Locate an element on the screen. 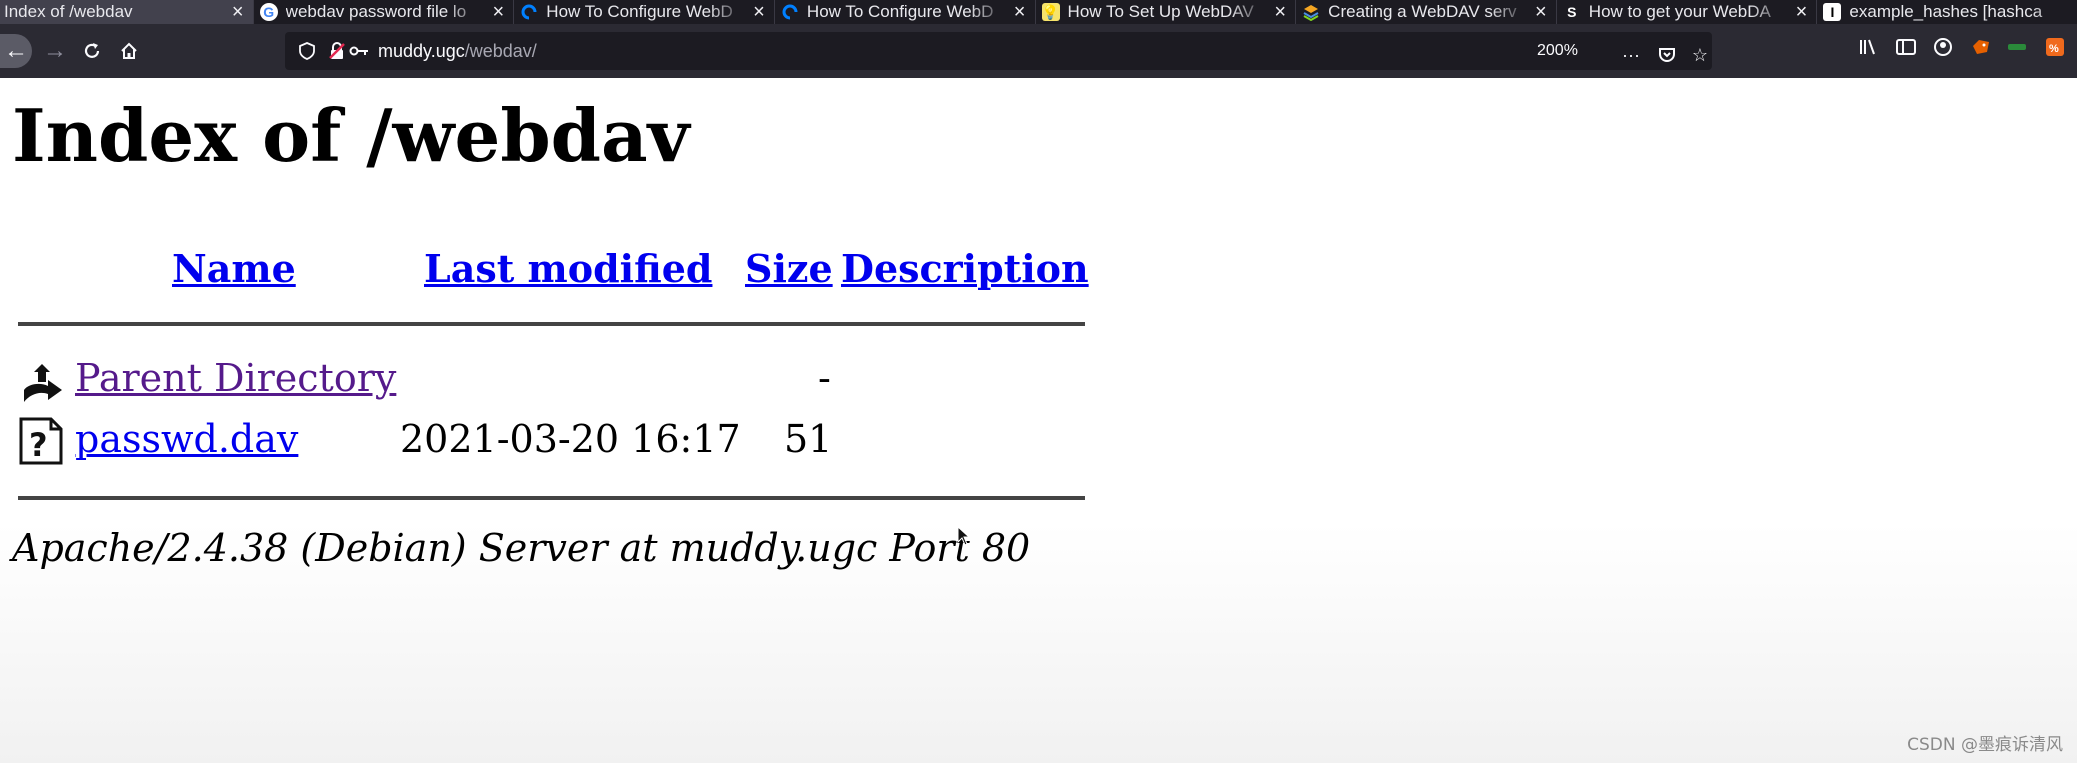  permissions-key-icon is located at coordinates (359, 51).